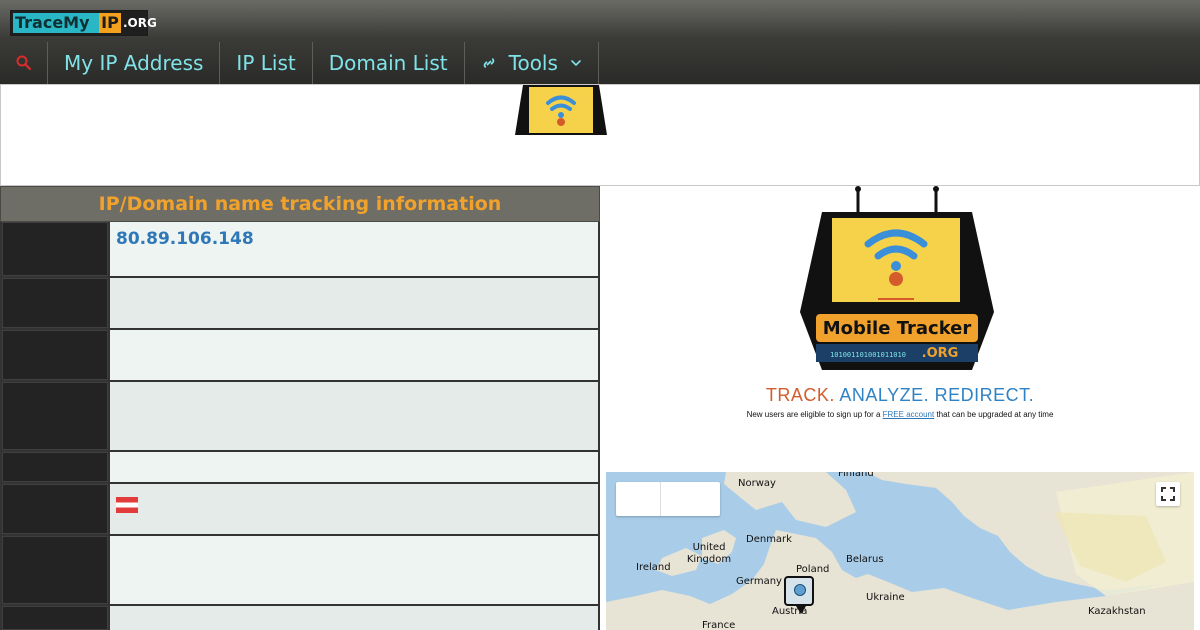  What do you see at coordinates (868, 355) in the screenshot?
I see `mobile-tracker-logo-code: 101001101001011010` at bounding box center [868, 355].